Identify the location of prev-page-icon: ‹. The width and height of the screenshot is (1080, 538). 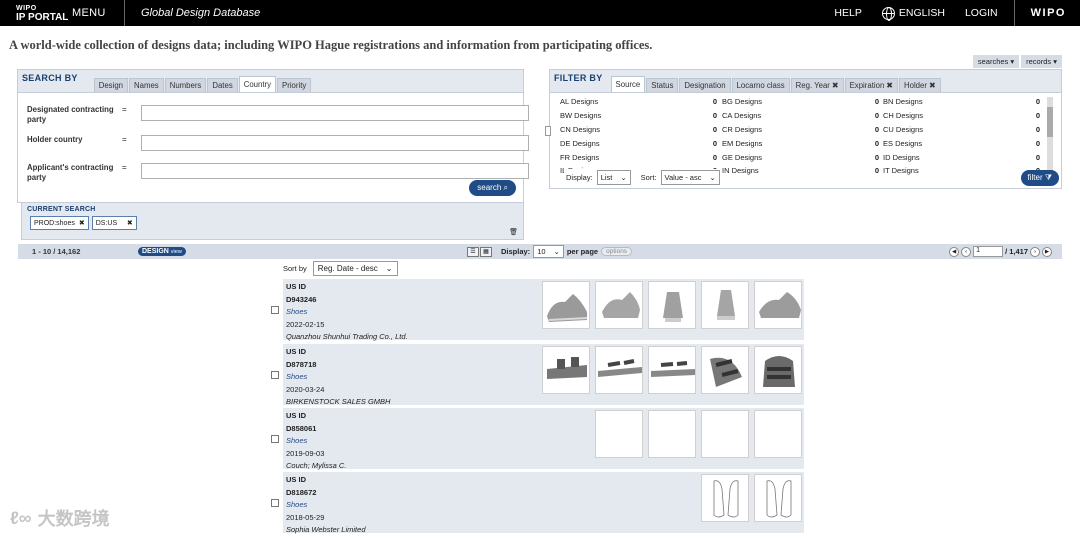
(966, 251).